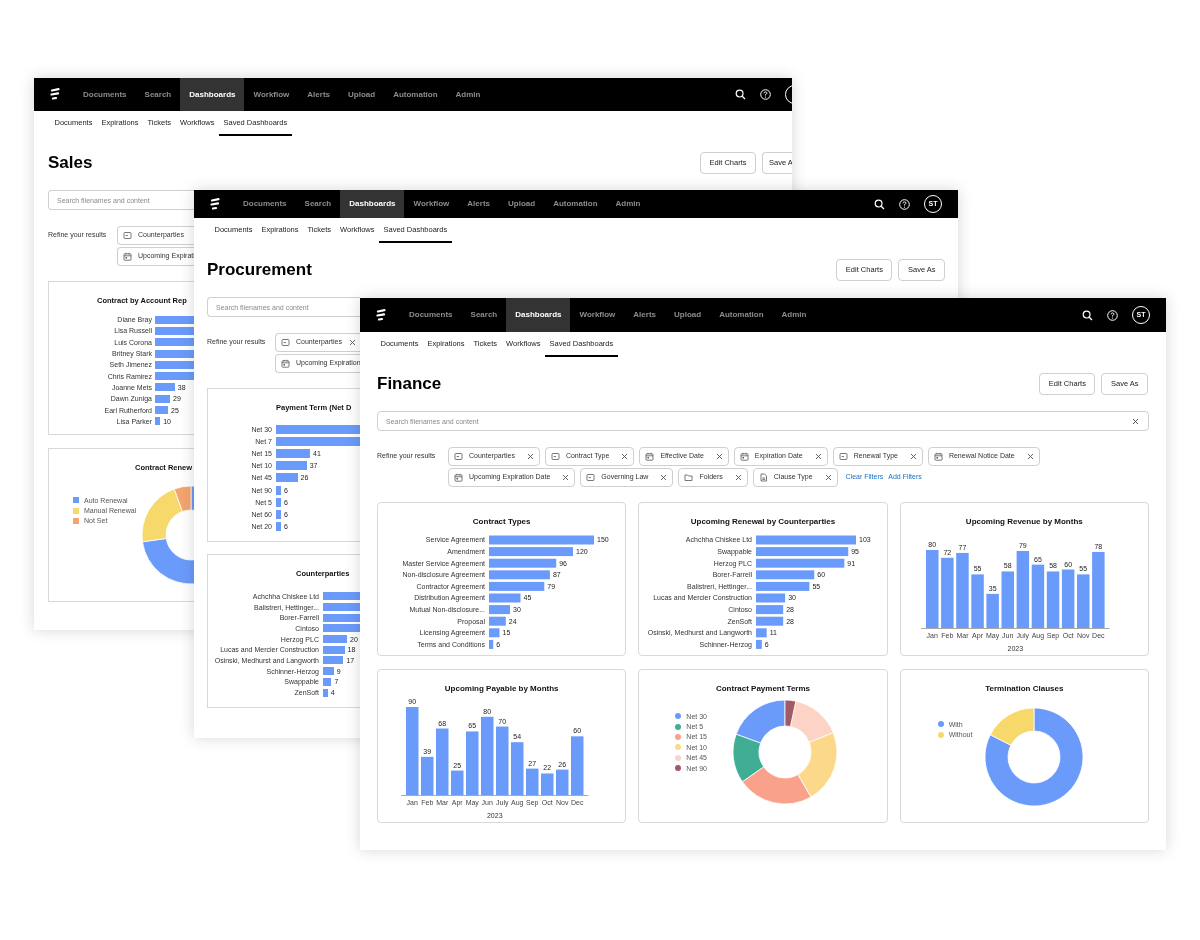  Describe the element at coordinates (501, 689) in the screenshot. I see `chart-title: Upcoming Payable by Months` at that location.